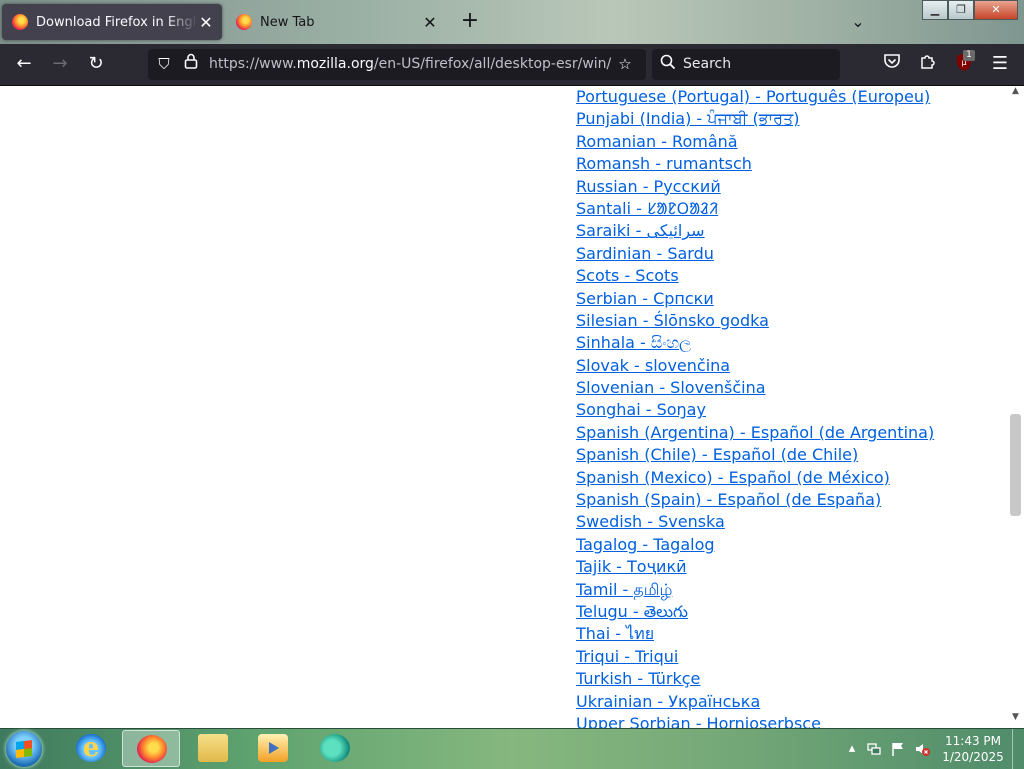  I want to click on search-placeholder: Search, so click(707, 64).